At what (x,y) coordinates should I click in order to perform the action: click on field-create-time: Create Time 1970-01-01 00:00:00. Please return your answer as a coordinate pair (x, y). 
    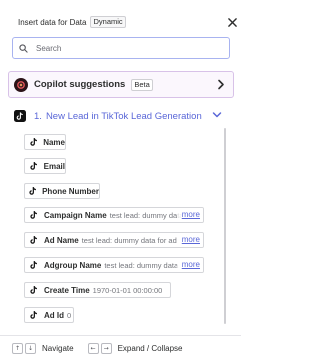
    Looking at the image, I should click on (97, 290).